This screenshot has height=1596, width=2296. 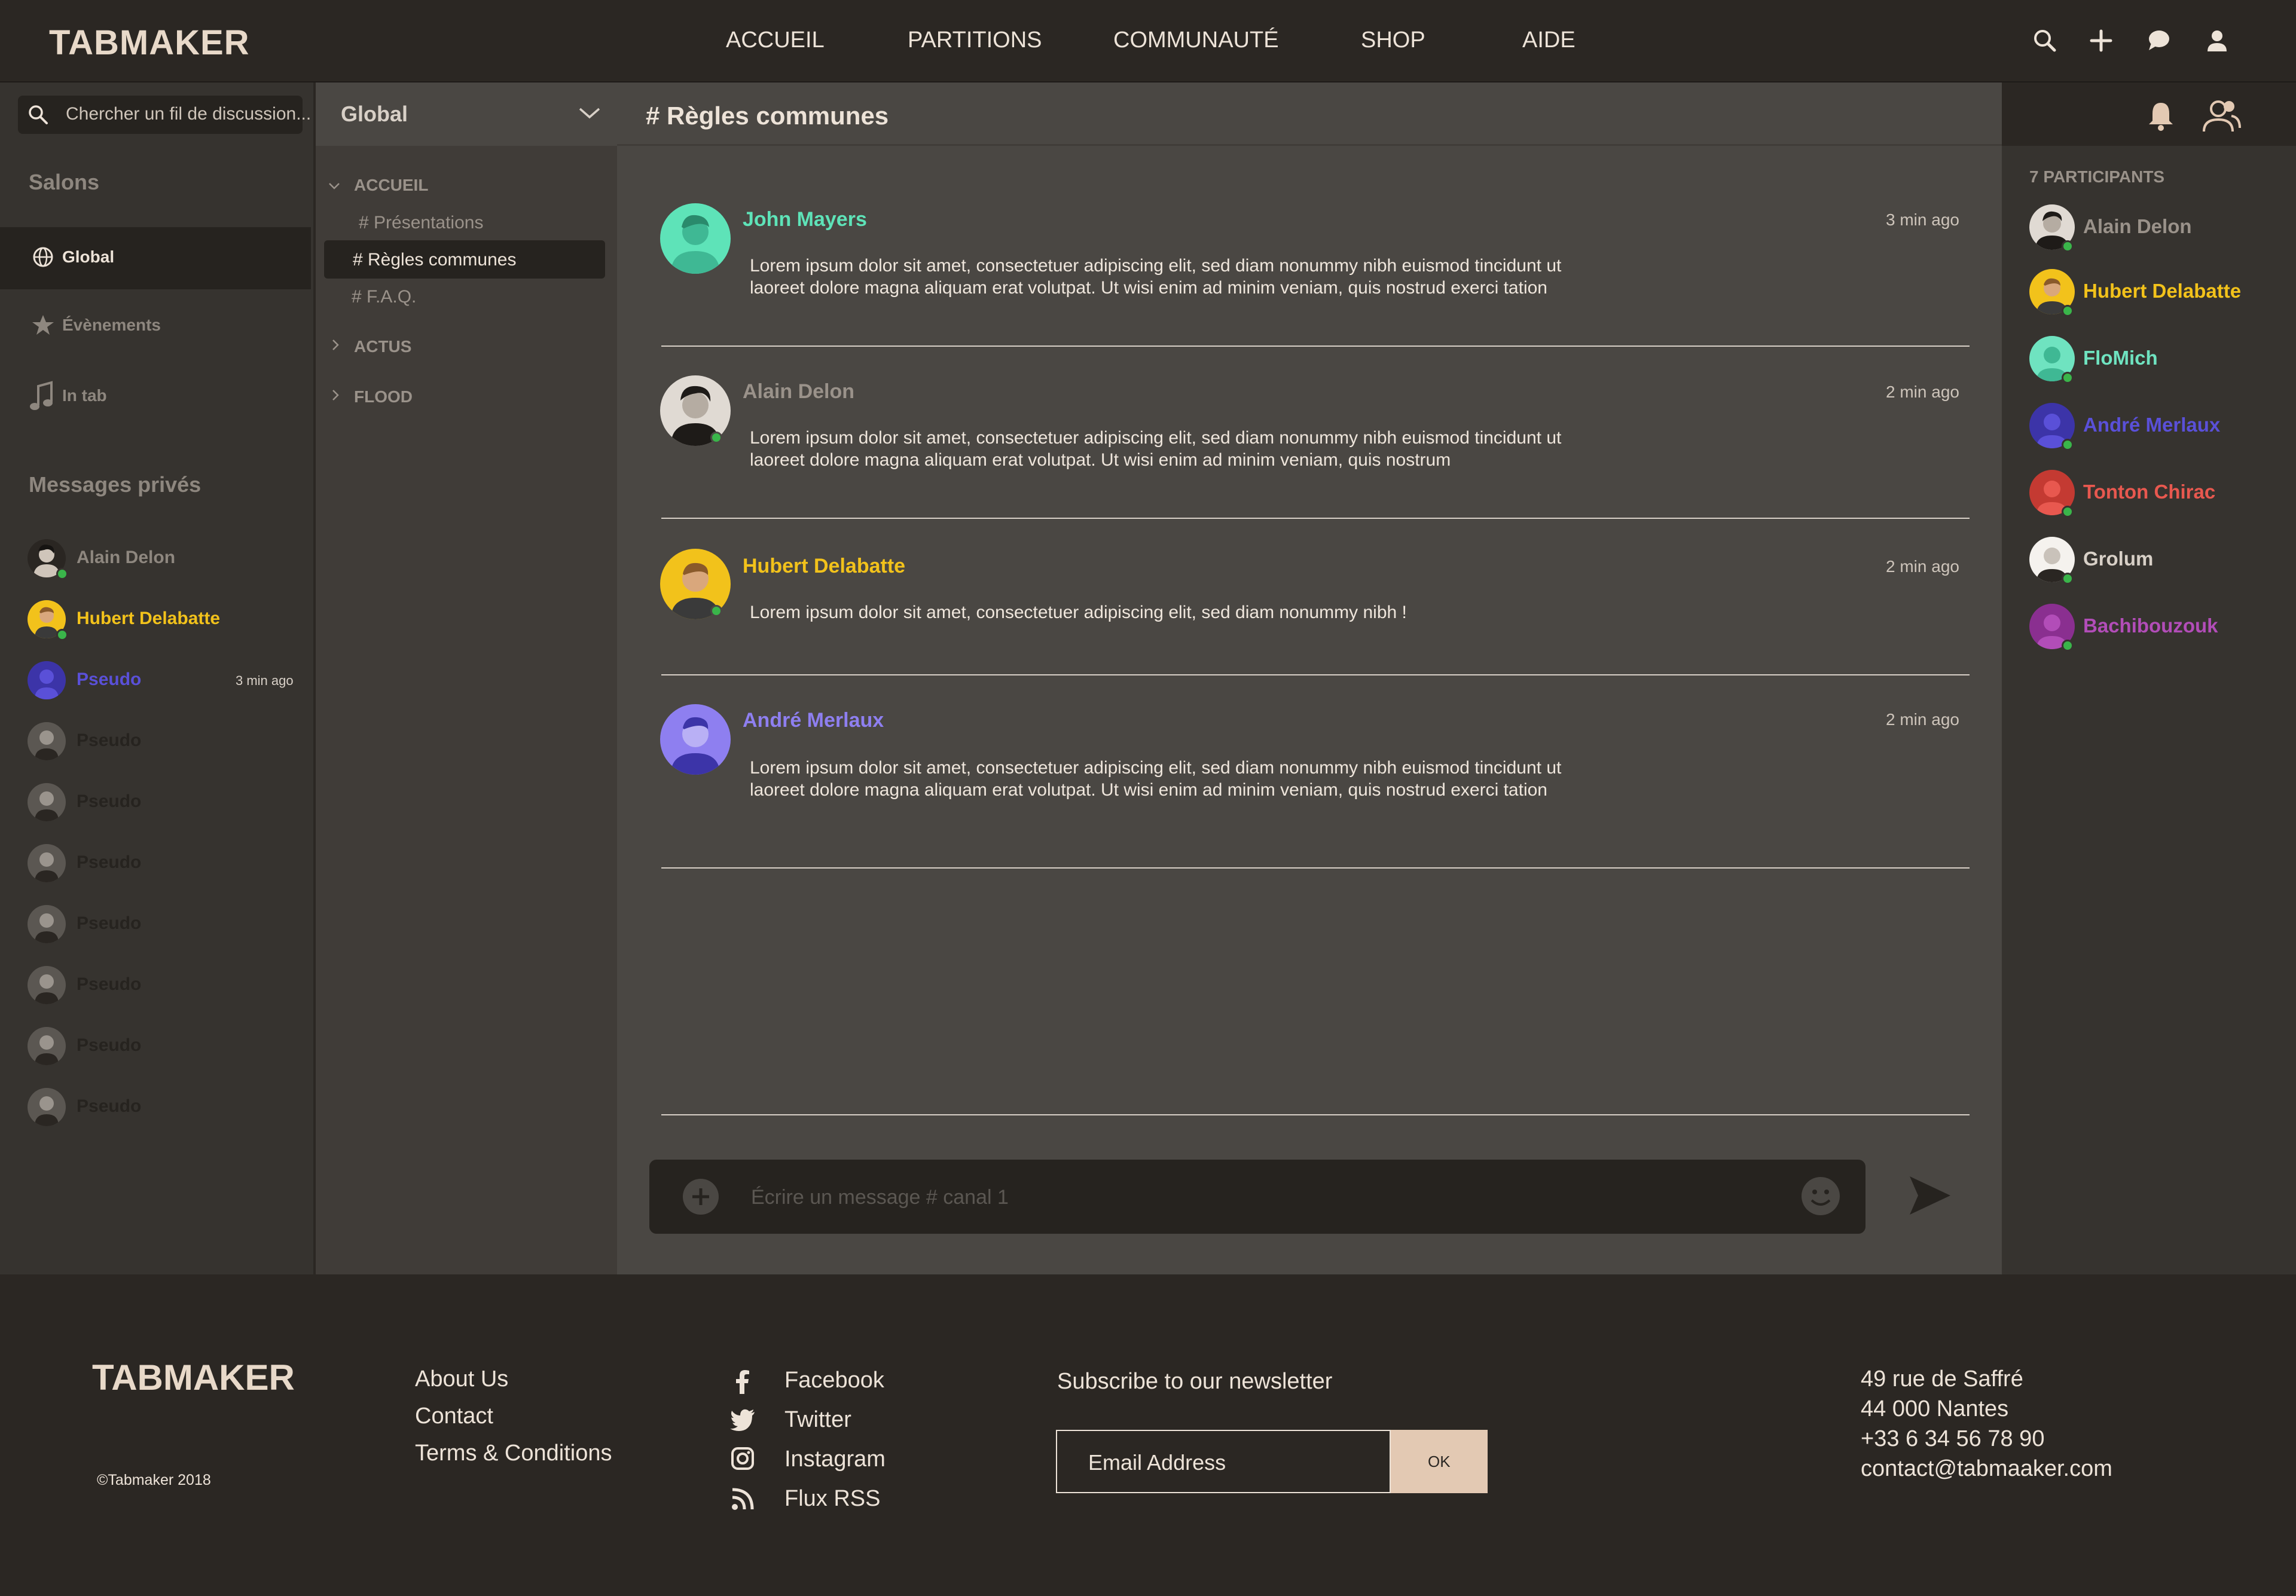 I want to click on channel-item-regles-communes: # Règles communes, so click(x=434, y=260).